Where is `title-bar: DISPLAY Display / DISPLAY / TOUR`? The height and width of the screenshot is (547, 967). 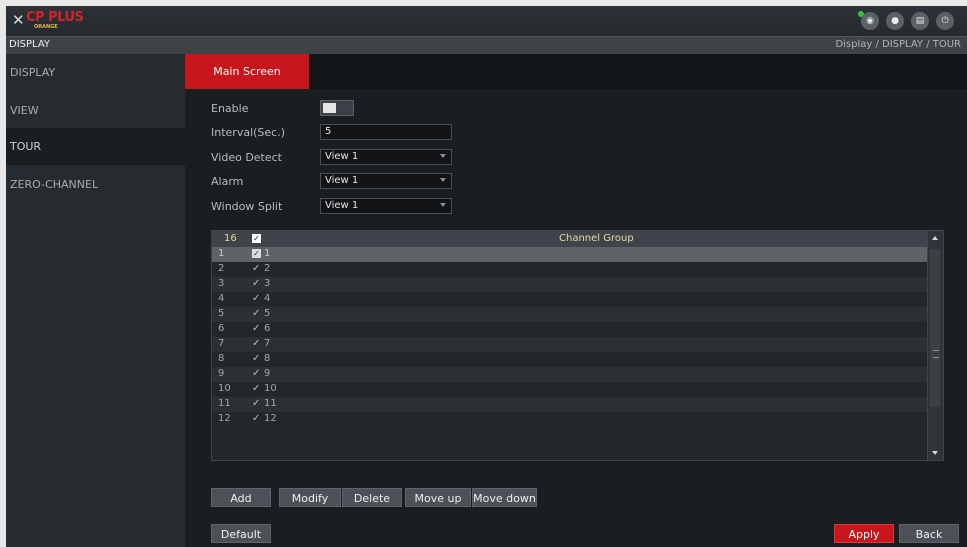 title-bar: DISPLAY Display / DISPLAY / TOUR is located at coordinates (486, 45).